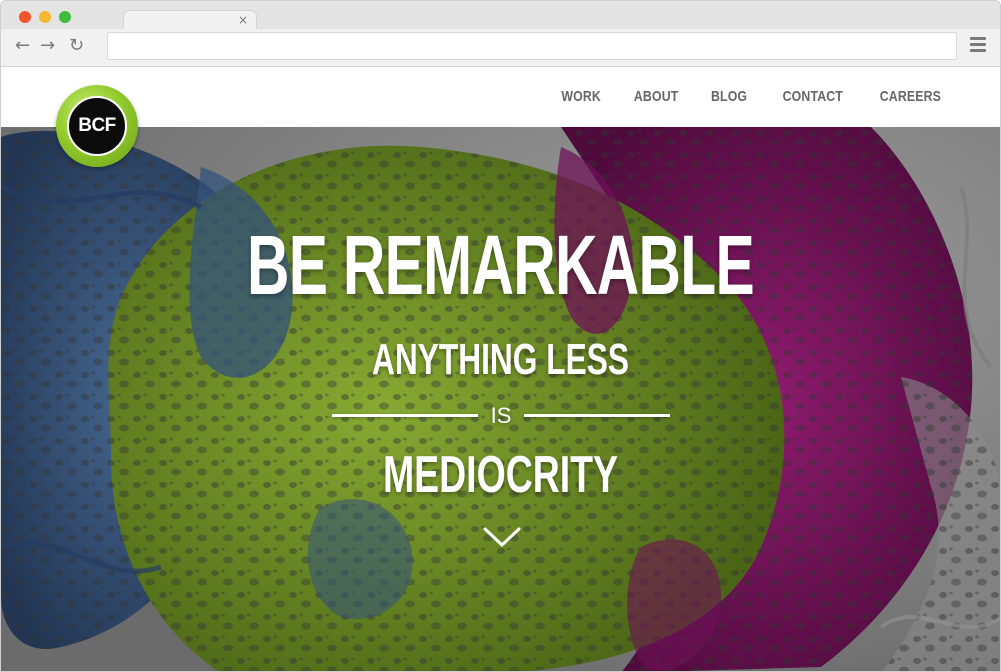 The width and height of the screenshot is (1001, 672). I want to click on close-window-button, so click(25, 17).